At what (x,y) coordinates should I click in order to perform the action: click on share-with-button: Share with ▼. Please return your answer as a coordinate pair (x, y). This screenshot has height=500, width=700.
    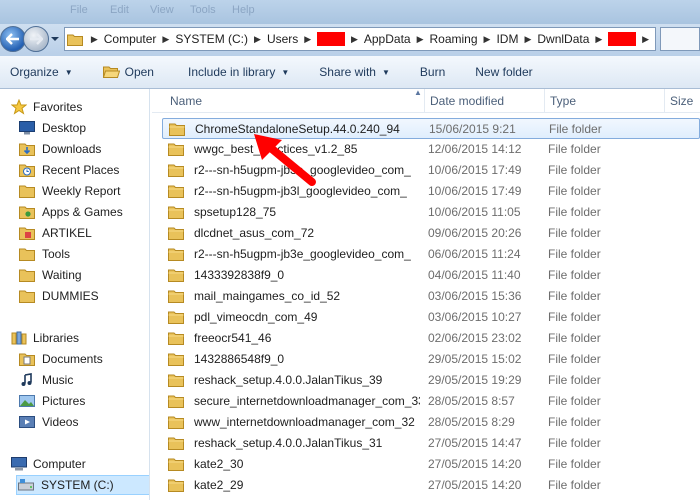
    Looking at the image, I should click on (354, 72).